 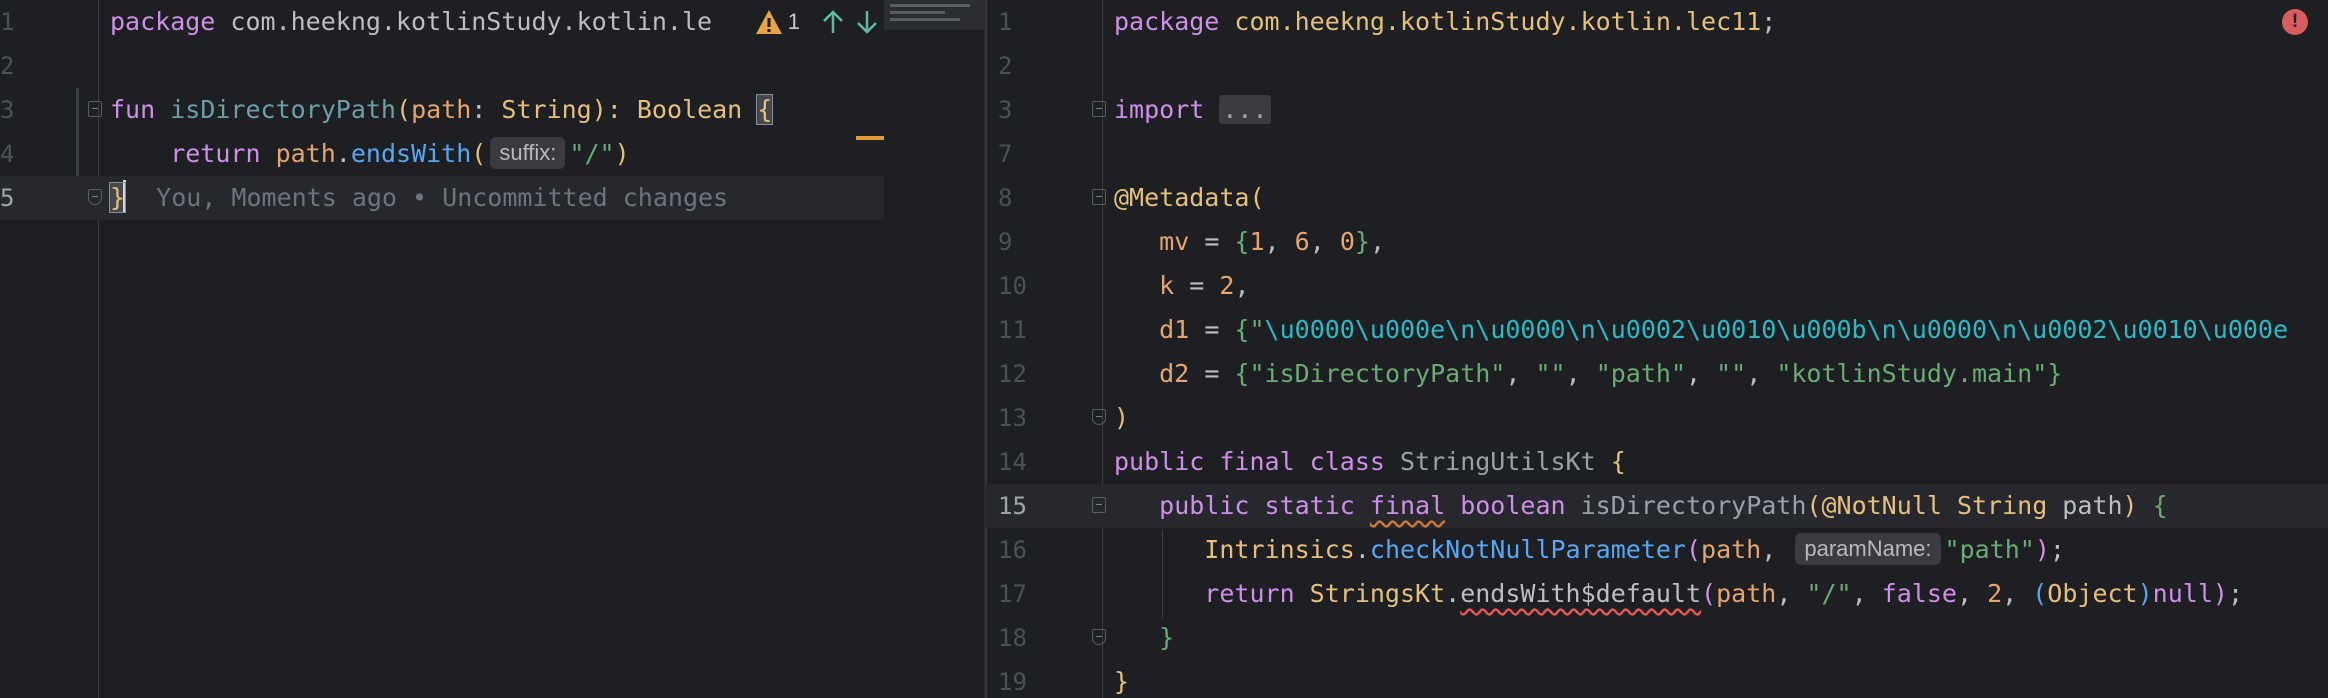 What do you see at coordinates (1657, 462) in the screenshot?
I see `right-code-line: 14 public final class StringUtilsKt {` at bounding box center [1657, 462].